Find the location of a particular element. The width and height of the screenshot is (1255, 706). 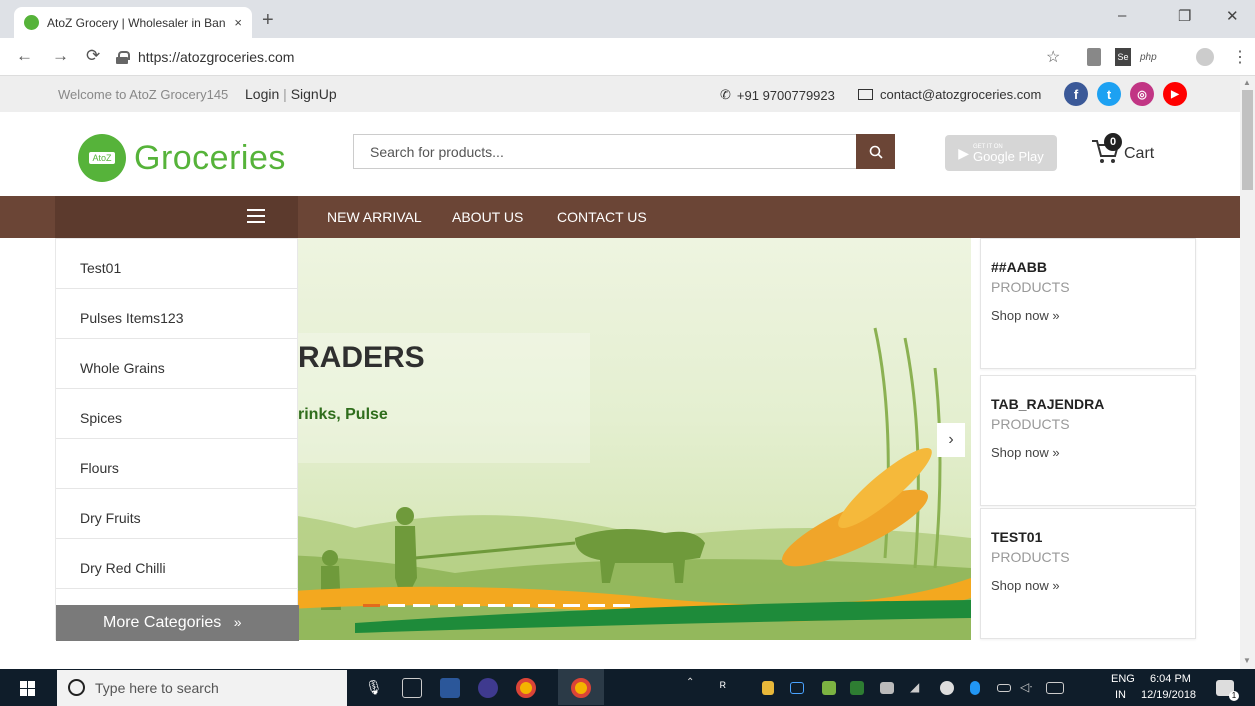

category-menu-toggle is located at coordinates (176, 217).